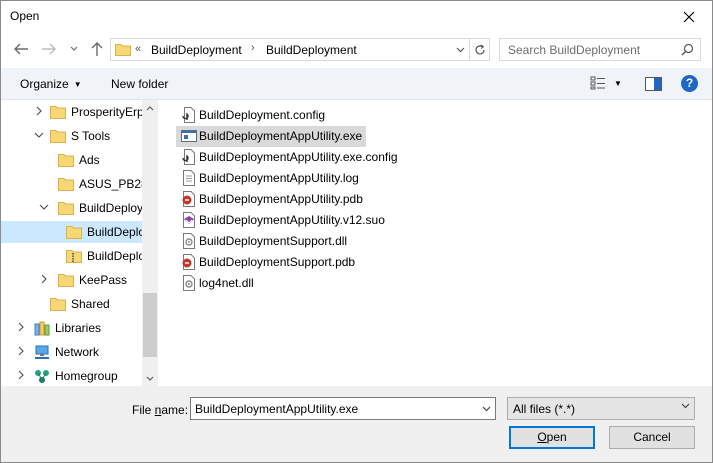 Image resolution: width=713 pixels, height=463 pixels. What do you see at coordinates (107, 112) in the screenshot?
I see `tree-item-label: ProsperityErp` at bounding box center [107, 112].